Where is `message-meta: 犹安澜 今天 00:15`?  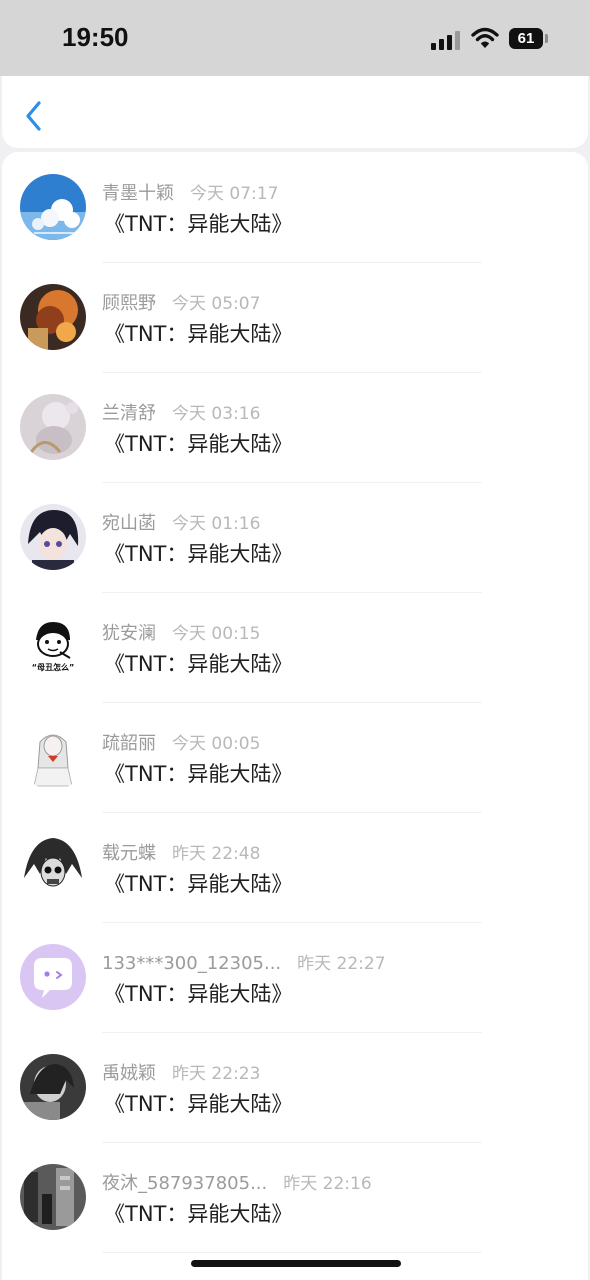 message-meta: 犹安澜 今天 00:15 is located at coordinates (181, 631).